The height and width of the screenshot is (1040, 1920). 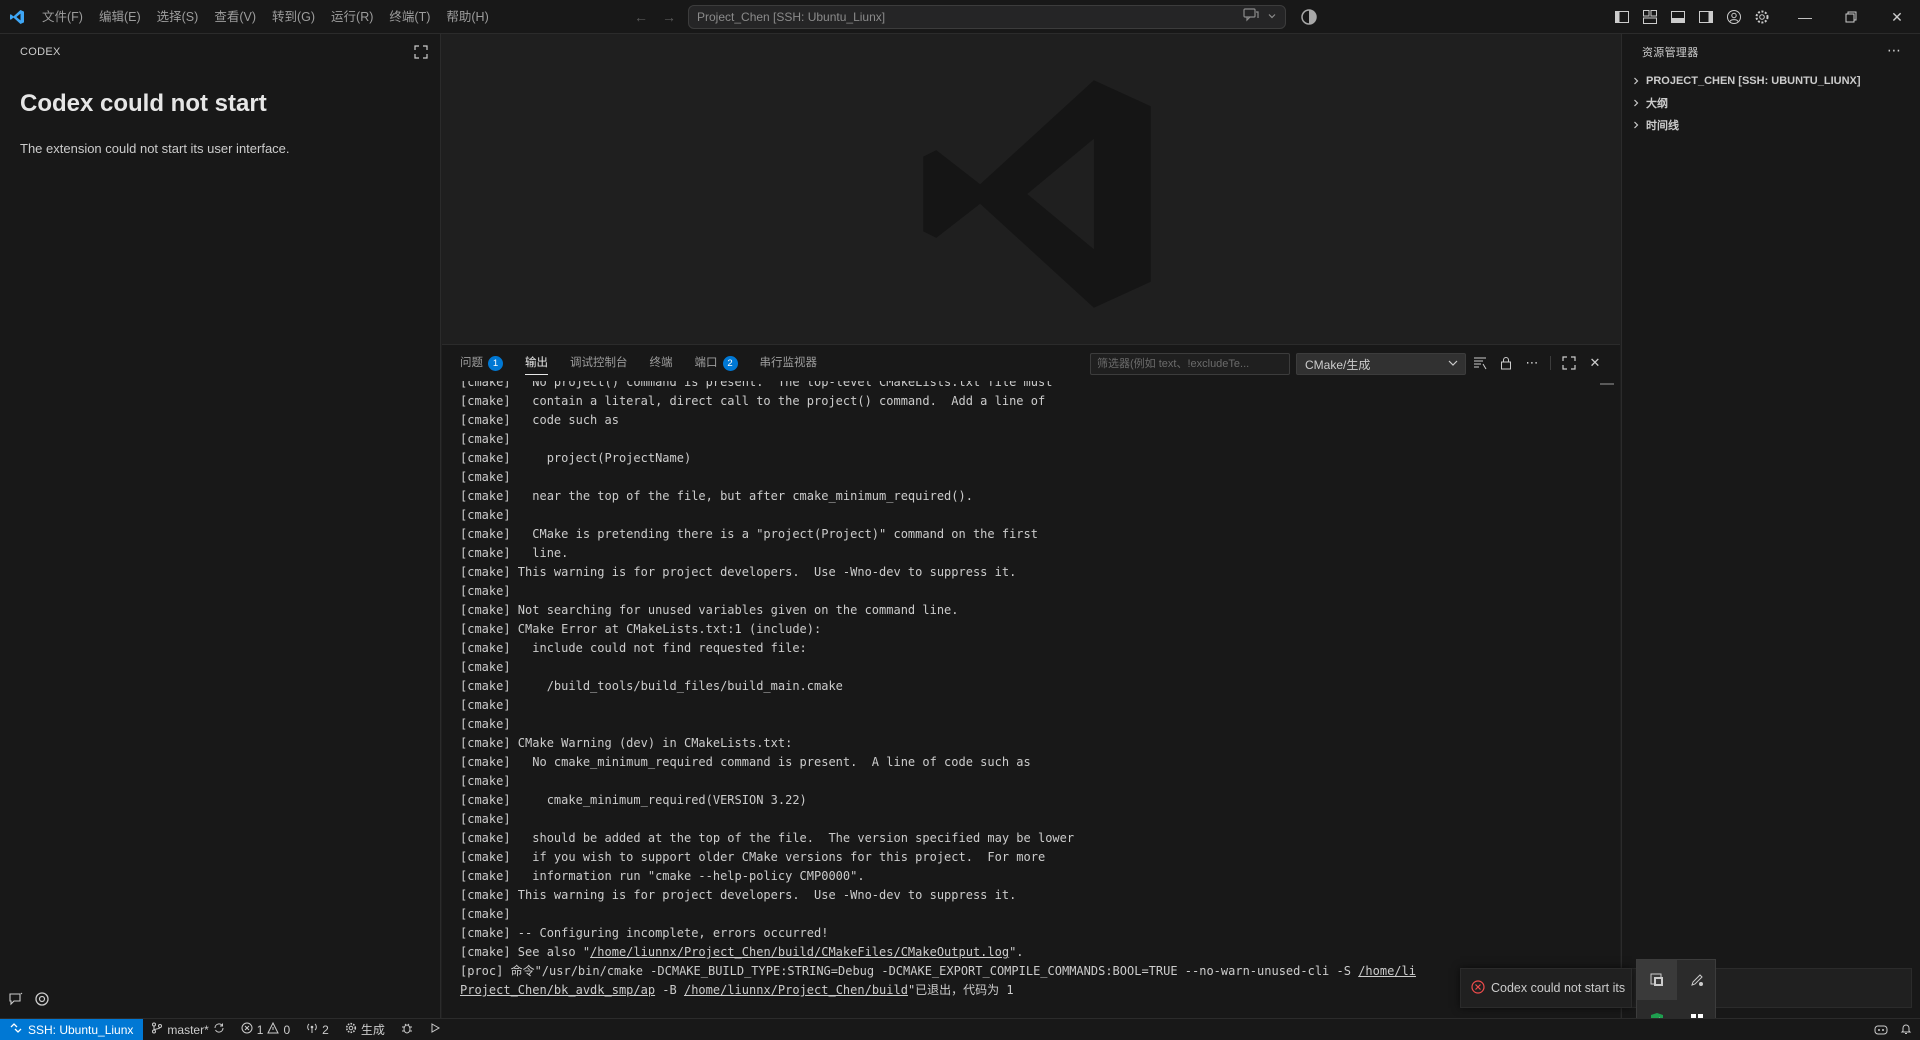 I want to click on debug-status, so click(x=407, y=1029).